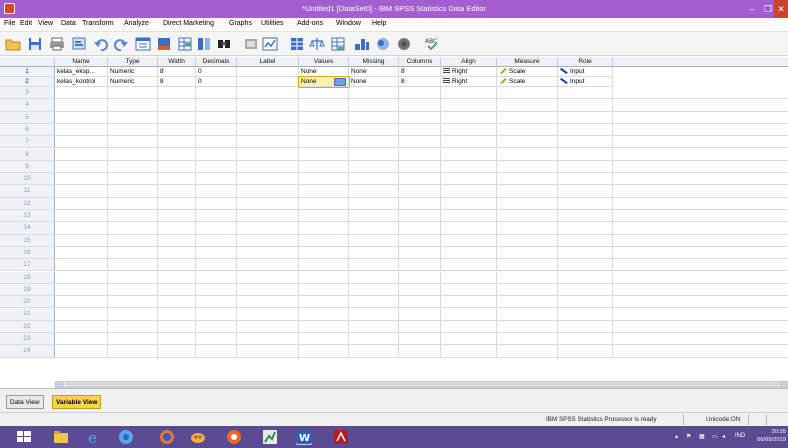 Image resolution: width=788 pixels, height=448 pixels. I want to click on scrollbar-thumb, so click(422, 384).